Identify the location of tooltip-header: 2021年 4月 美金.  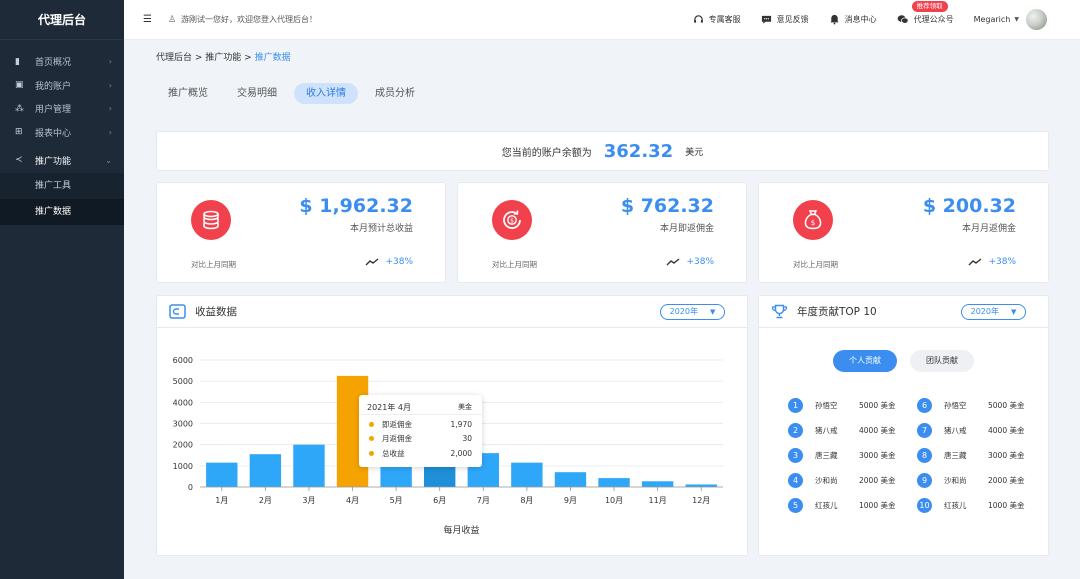
(420, 405).